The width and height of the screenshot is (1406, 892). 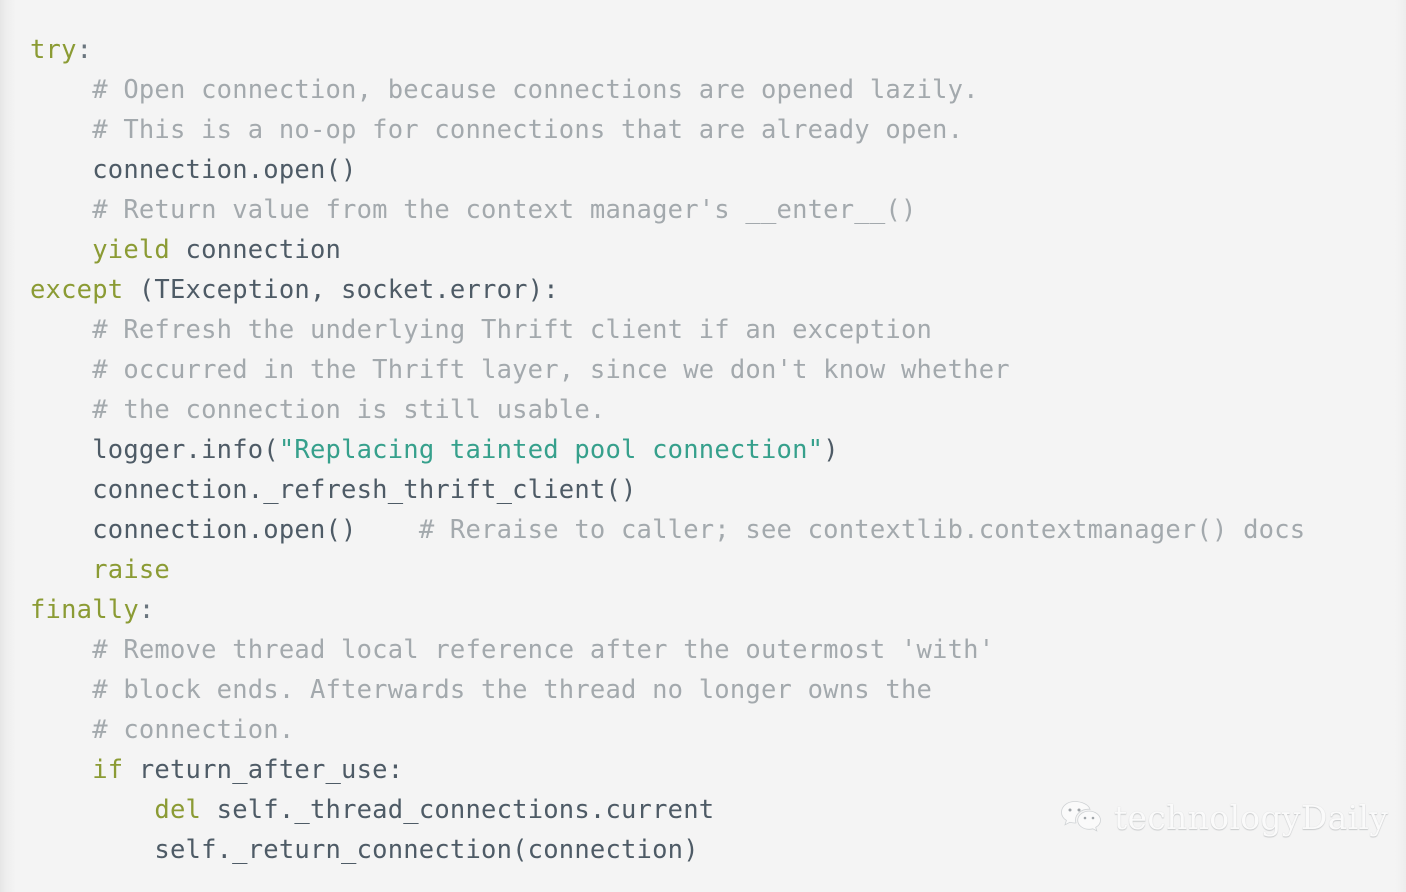 I want to click on code-token-kw: del, so click(x=178, y=810).